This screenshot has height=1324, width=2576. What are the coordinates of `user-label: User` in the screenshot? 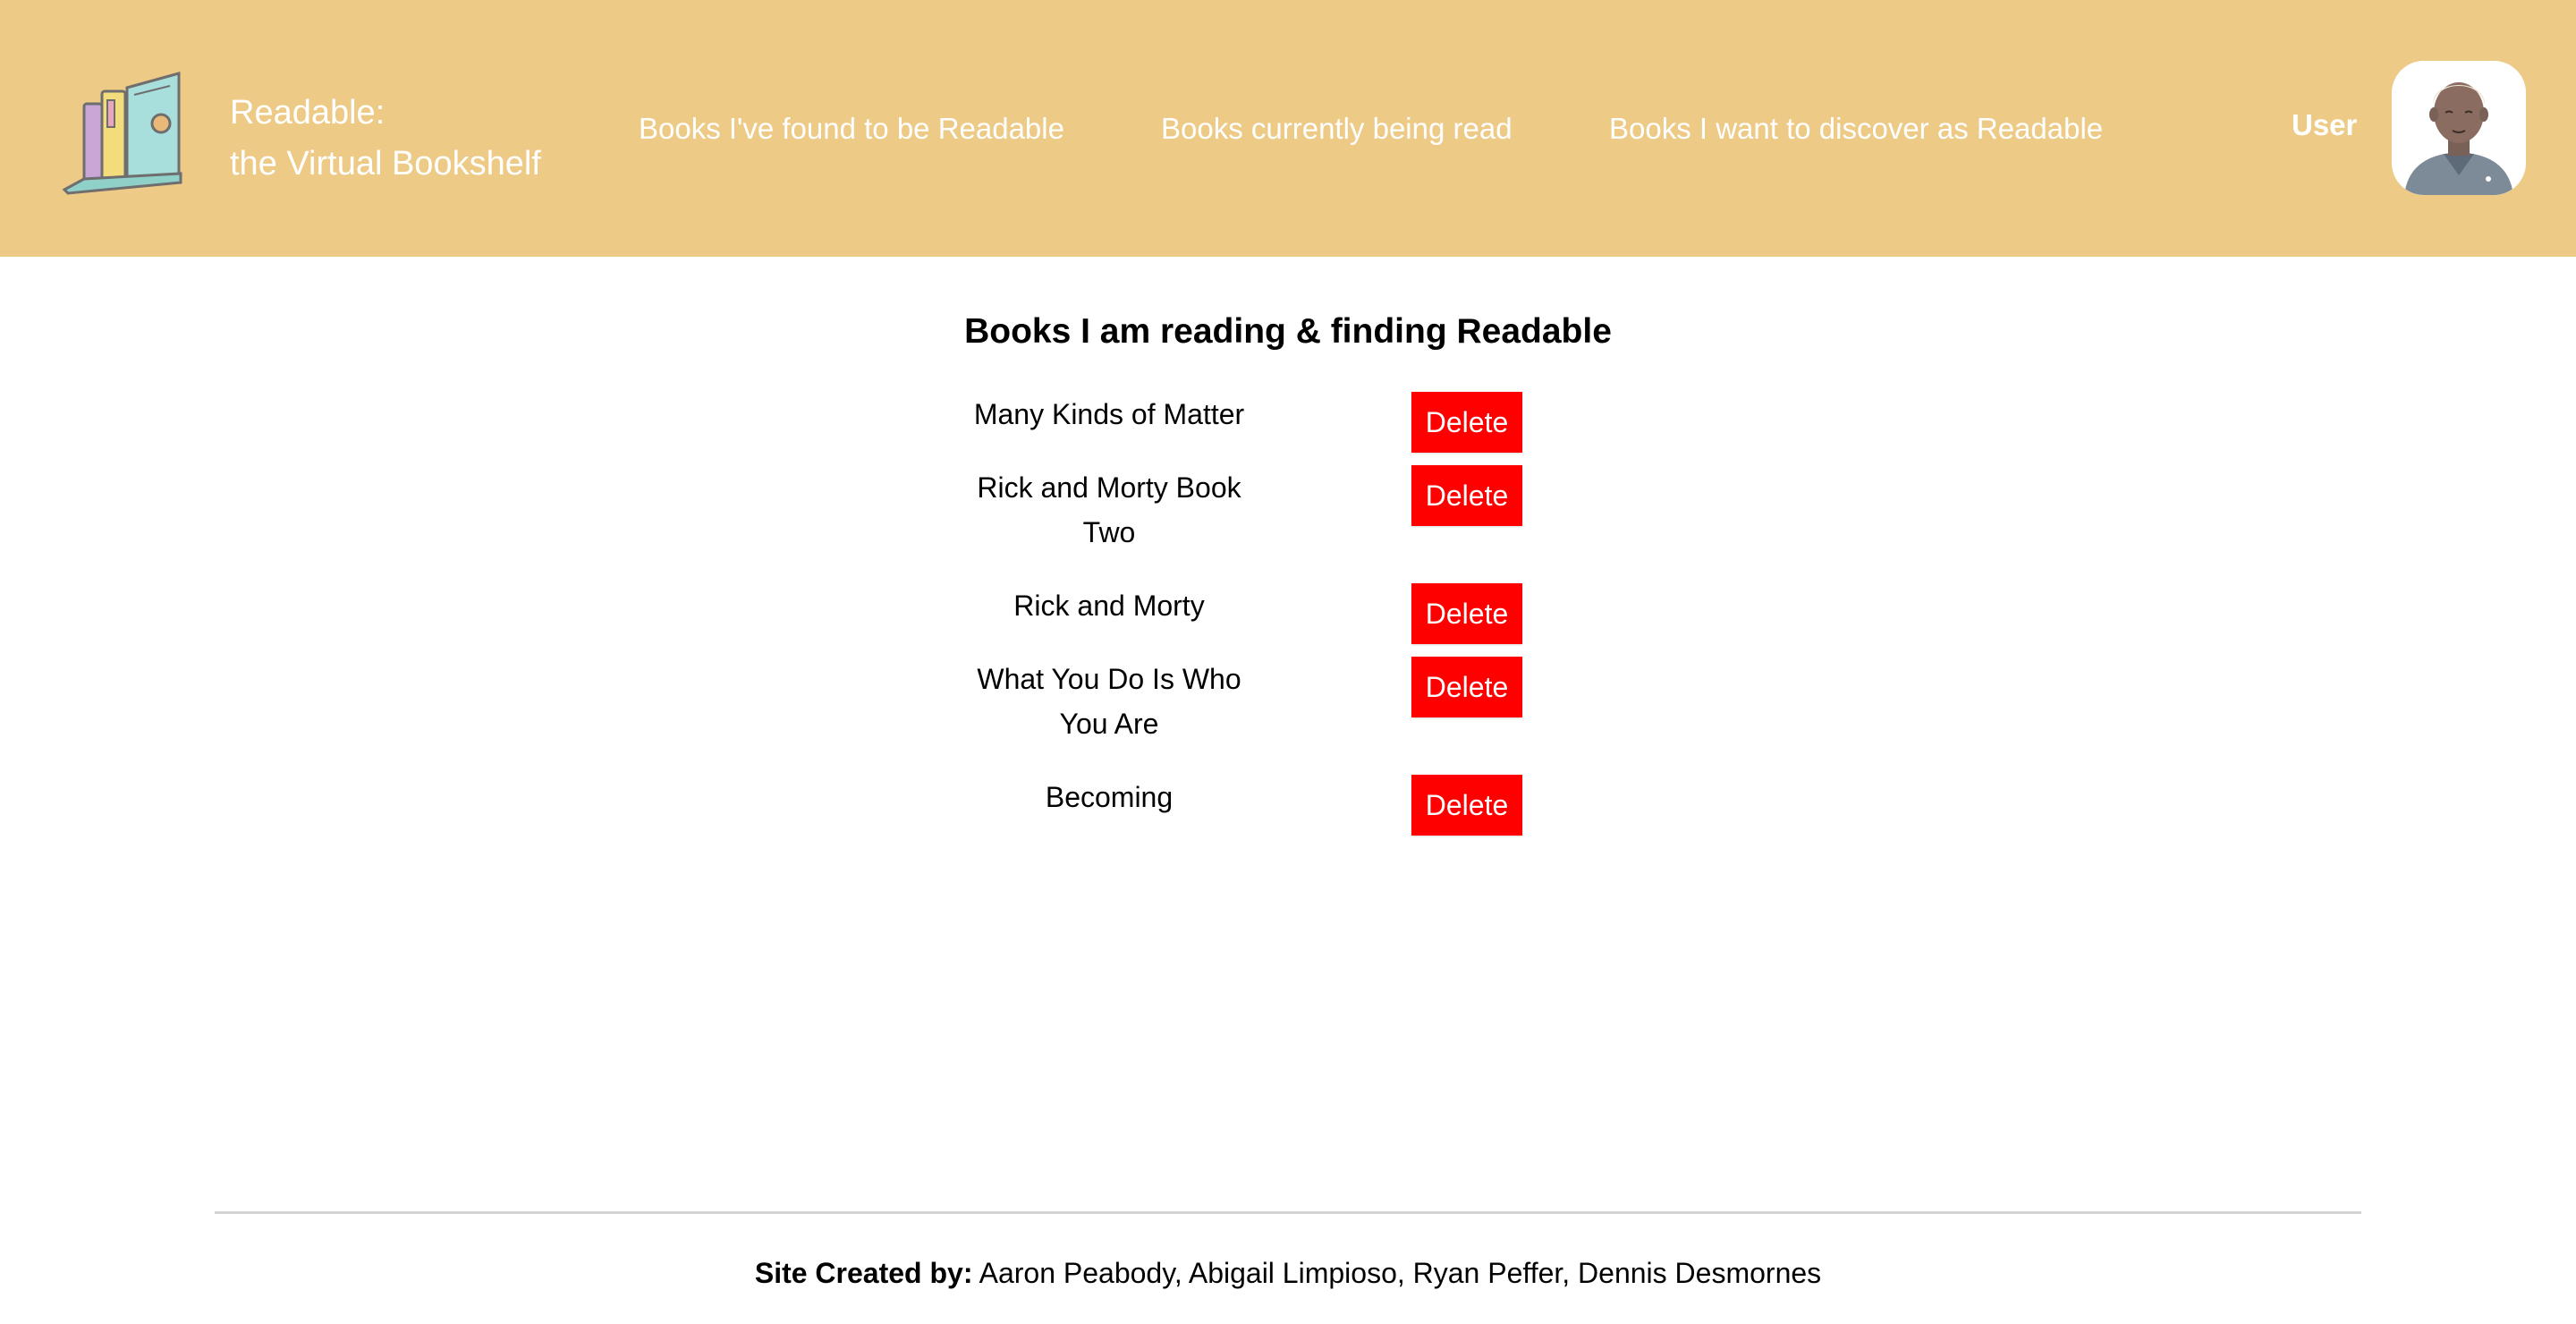 It's located at (2324, 125).